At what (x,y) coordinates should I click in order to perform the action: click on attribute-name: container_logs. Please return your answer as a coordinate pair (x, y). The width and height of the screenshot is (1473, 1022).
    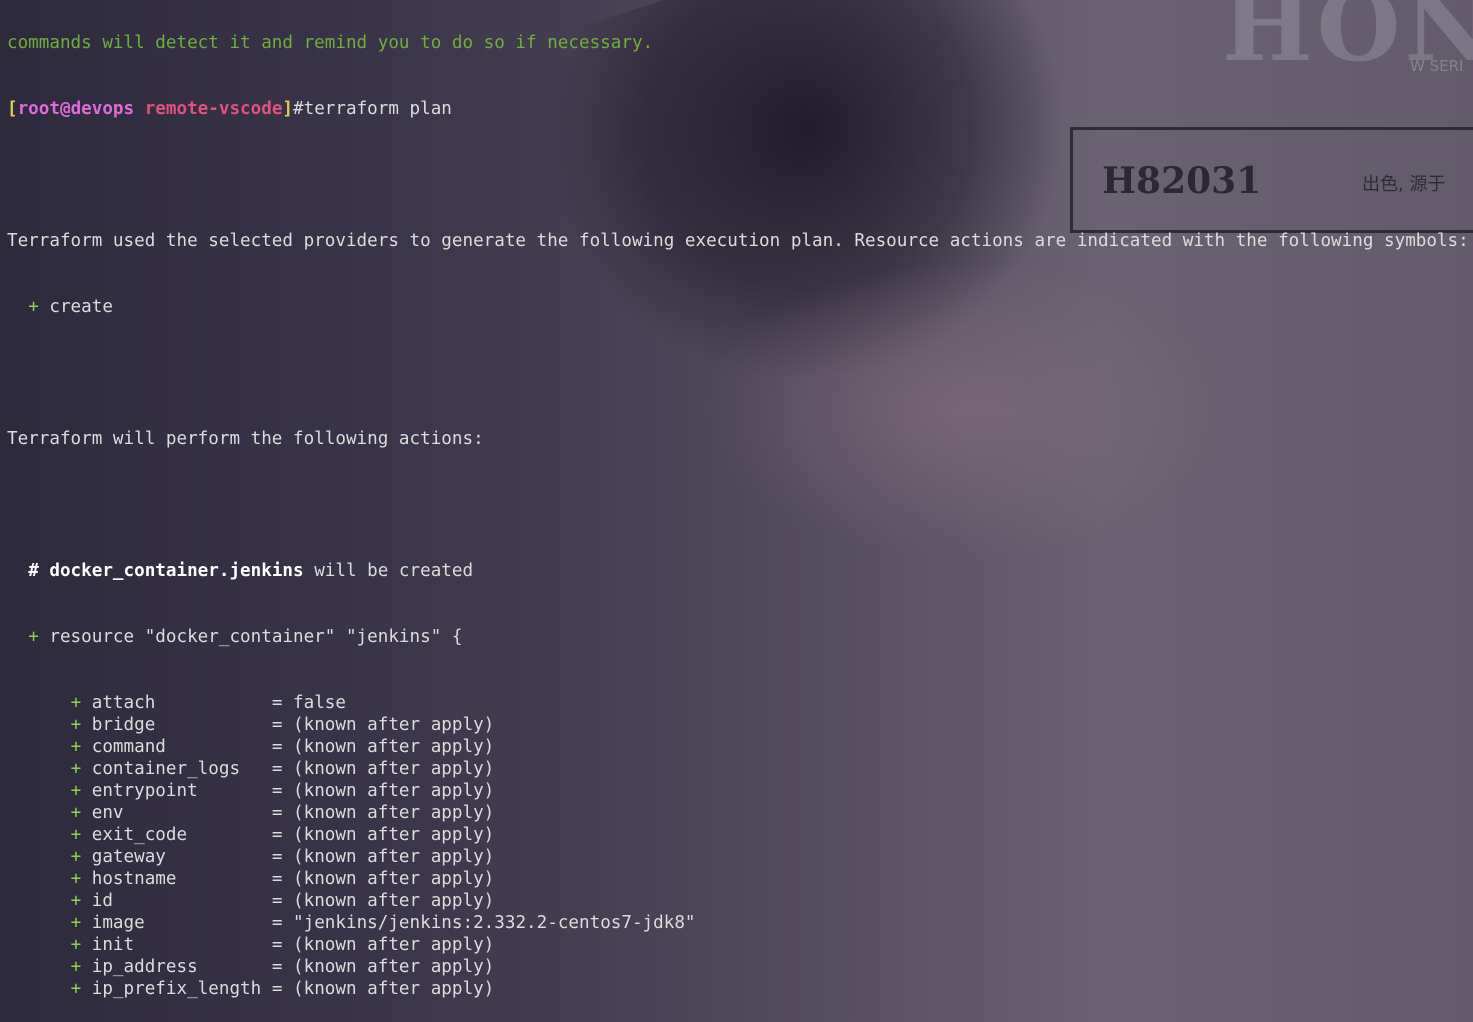
    Looking at the image, I should click on (181, 769).